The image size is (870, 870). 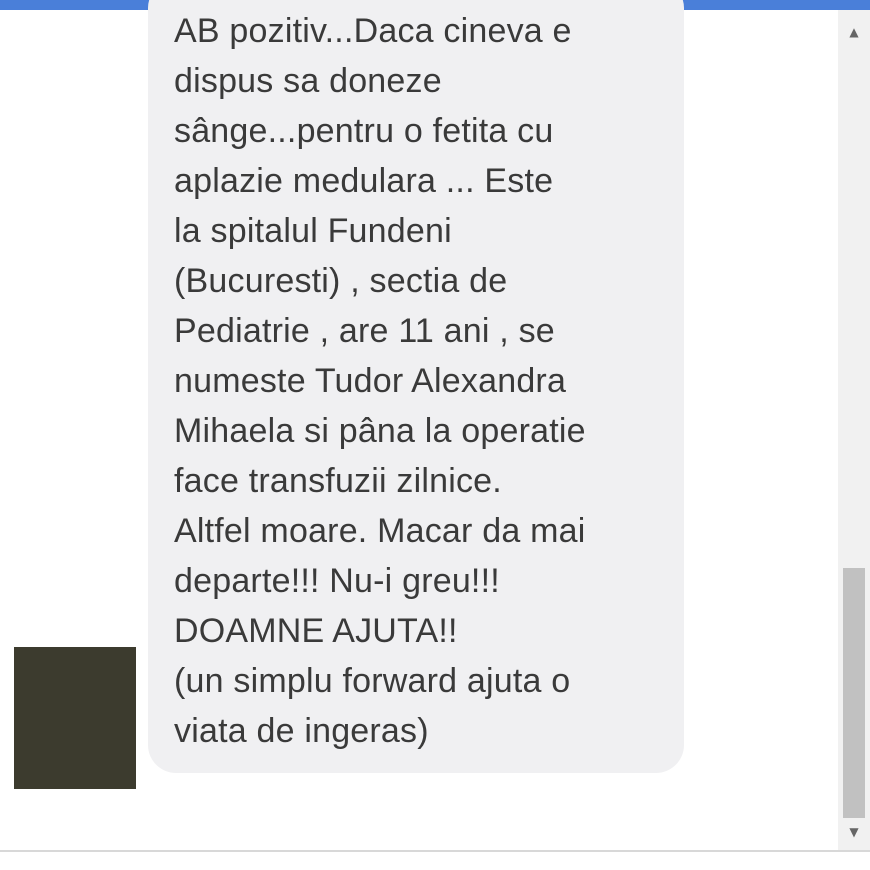 I want to click on scroll-thumb, so click(x=854, y=693).